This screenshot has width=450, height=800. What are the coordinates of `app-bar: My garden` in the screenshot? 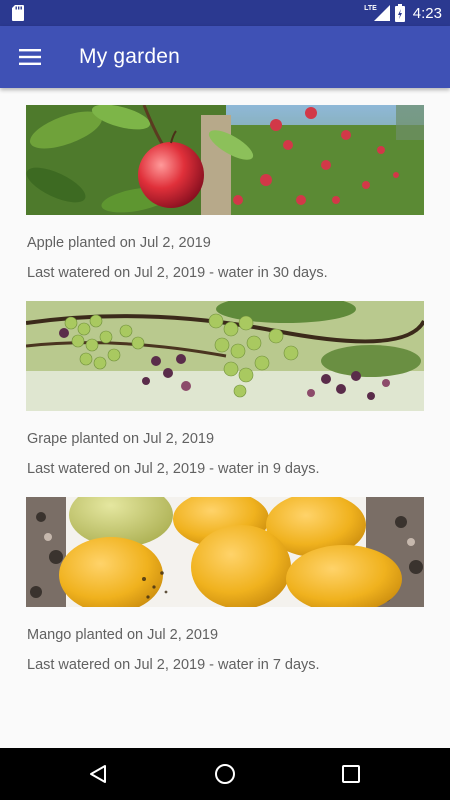 It's located at (225, 57).